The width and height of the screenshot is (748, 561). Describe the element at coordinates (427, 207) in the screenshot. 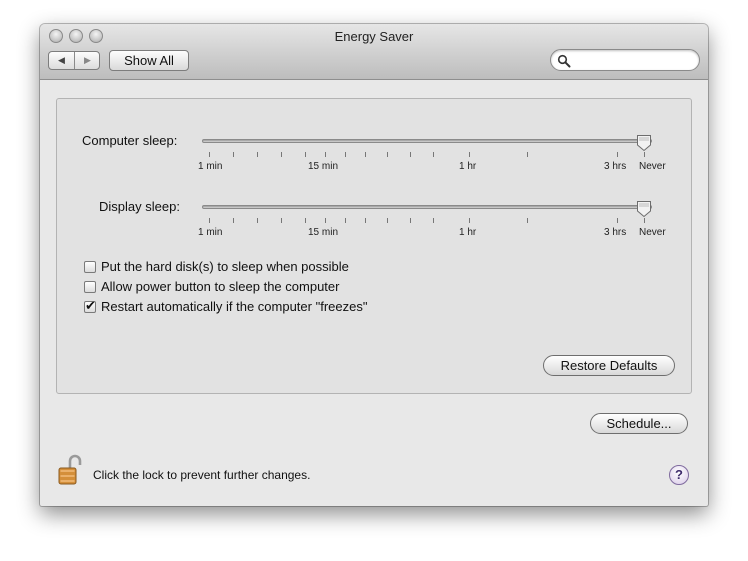

I see `display-sleep-slider` at that location.